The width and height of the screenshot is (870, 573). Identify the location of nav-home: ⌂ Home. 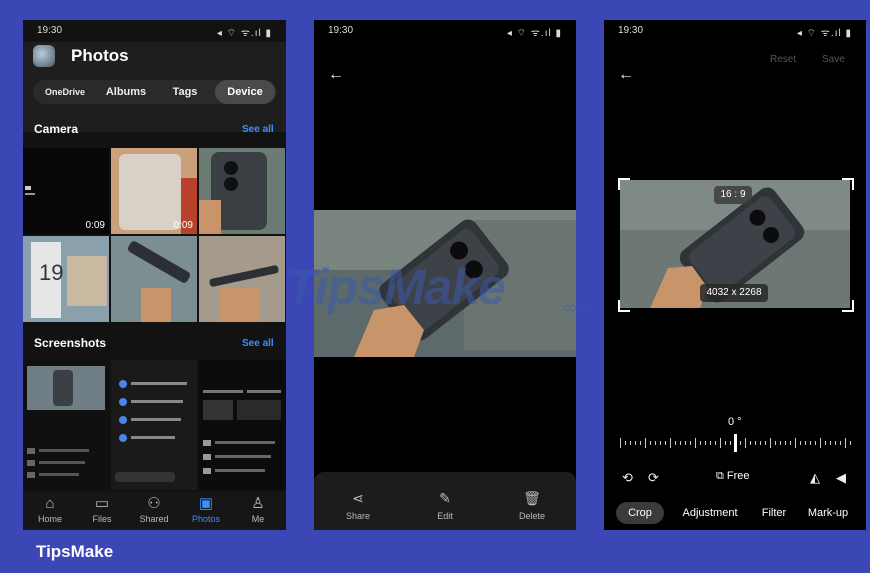
(50, 510).